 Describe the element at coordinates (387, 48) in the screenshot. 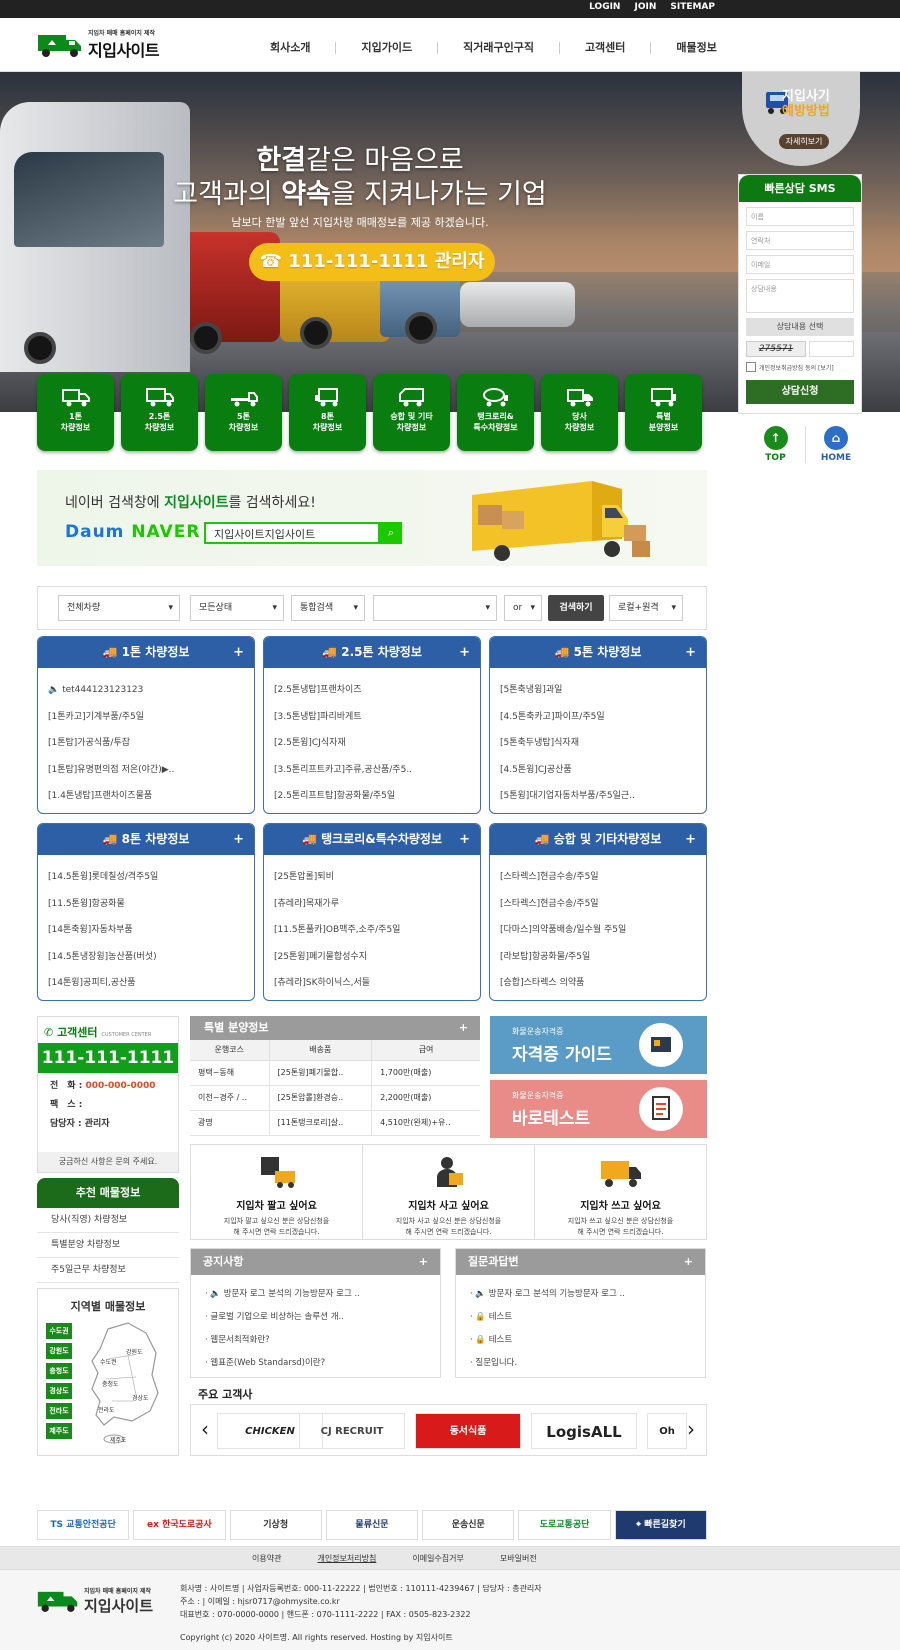

I see `nav-guide: 지입가이드` at that location.